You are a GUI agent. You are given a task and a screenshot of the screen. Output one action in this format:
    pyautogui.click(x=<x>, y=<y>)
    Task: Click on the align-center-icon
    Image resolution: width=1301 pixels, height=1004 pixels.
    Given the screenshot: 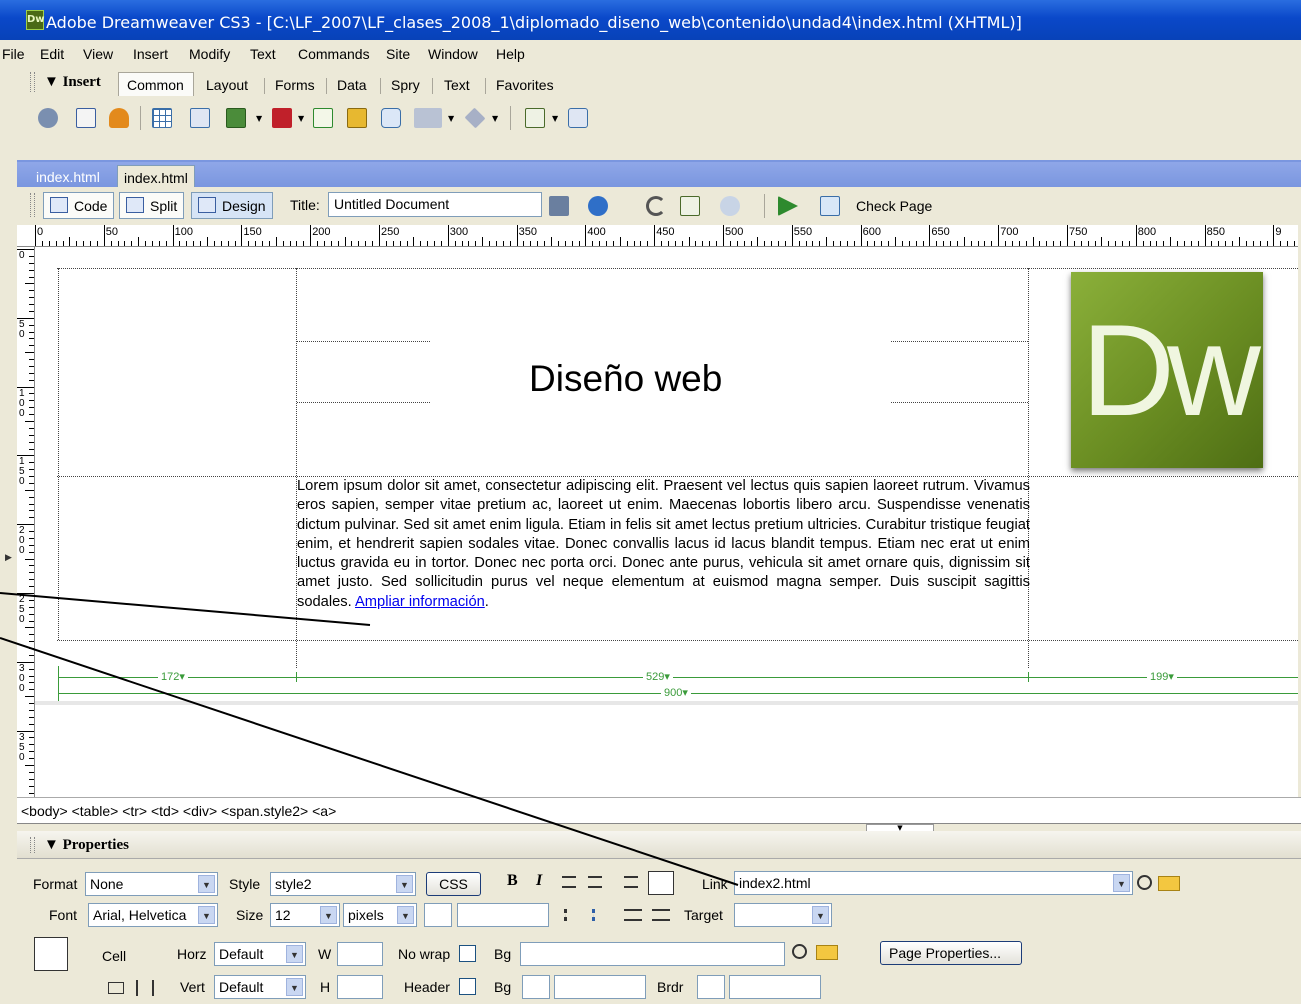 What is the action you would take?
    pyautogui.click(x=595, y=882)
    